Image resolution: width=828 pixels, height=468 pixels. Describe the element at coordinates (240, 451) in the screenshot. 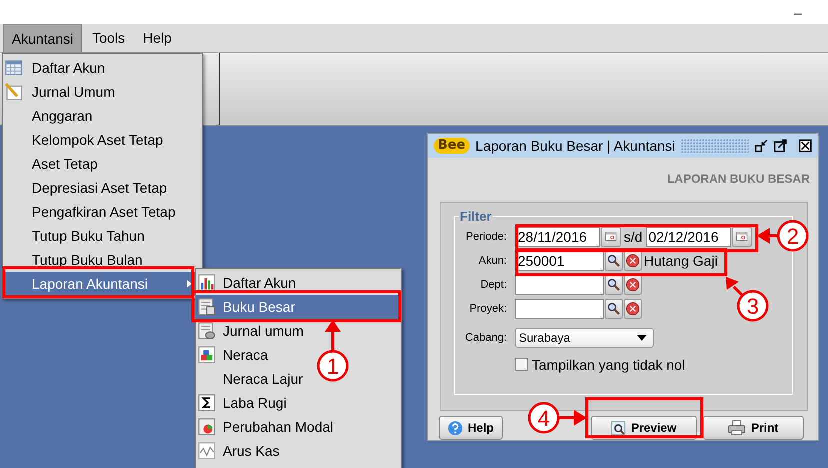

I see `menu-item: Arus Kas` at that location.